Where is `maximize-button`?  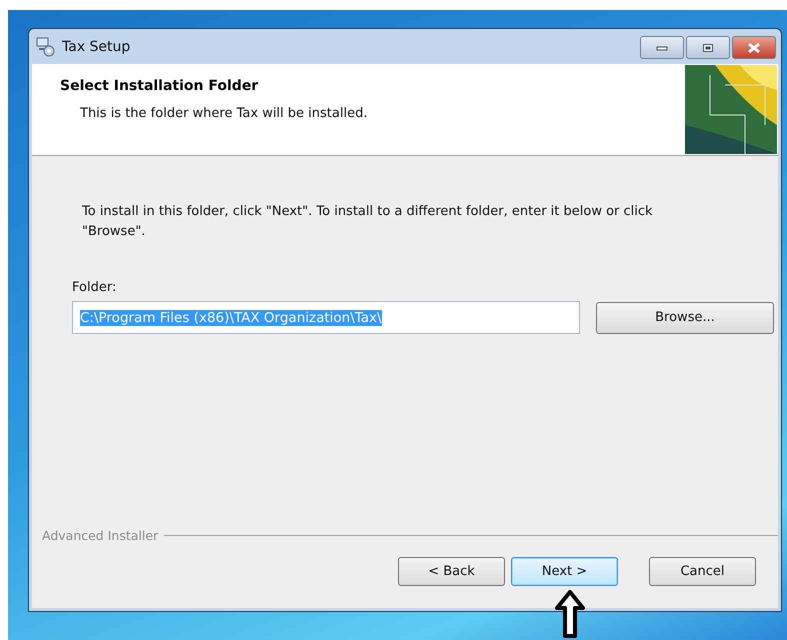
maximize-button is located at coordinates (708, 47).